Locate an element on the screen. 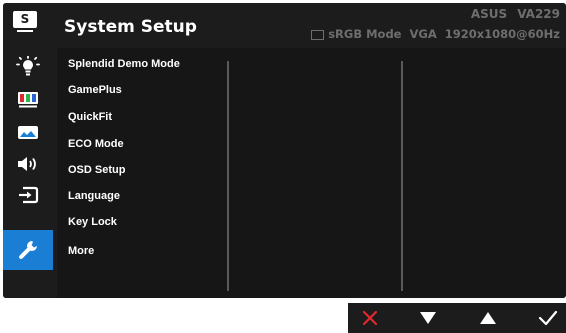 The image size is (566, 333). menu-item-splendid-demo-mode: Splendid Demo Mode is located at coordinates (124, 64).